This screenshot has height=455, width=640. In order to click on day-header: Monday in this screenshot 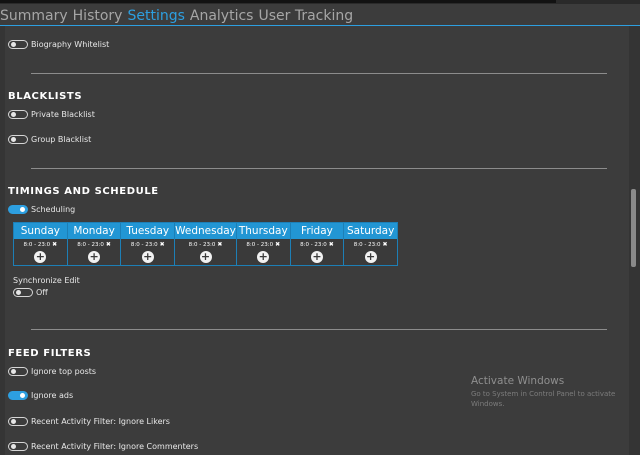, I will do `click(94, 231)`.